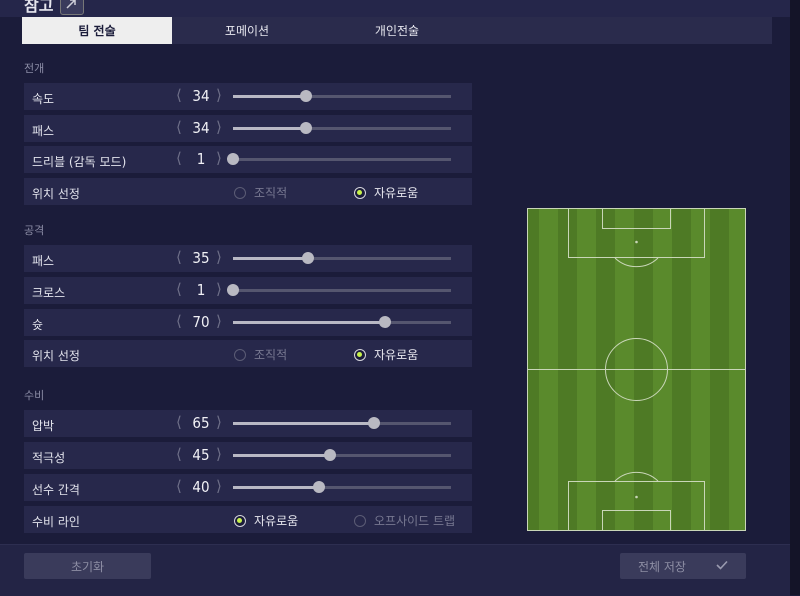  Describe the element at coordinates (43, 99) in the screenshot. I see `row-label: 속도` at that location.